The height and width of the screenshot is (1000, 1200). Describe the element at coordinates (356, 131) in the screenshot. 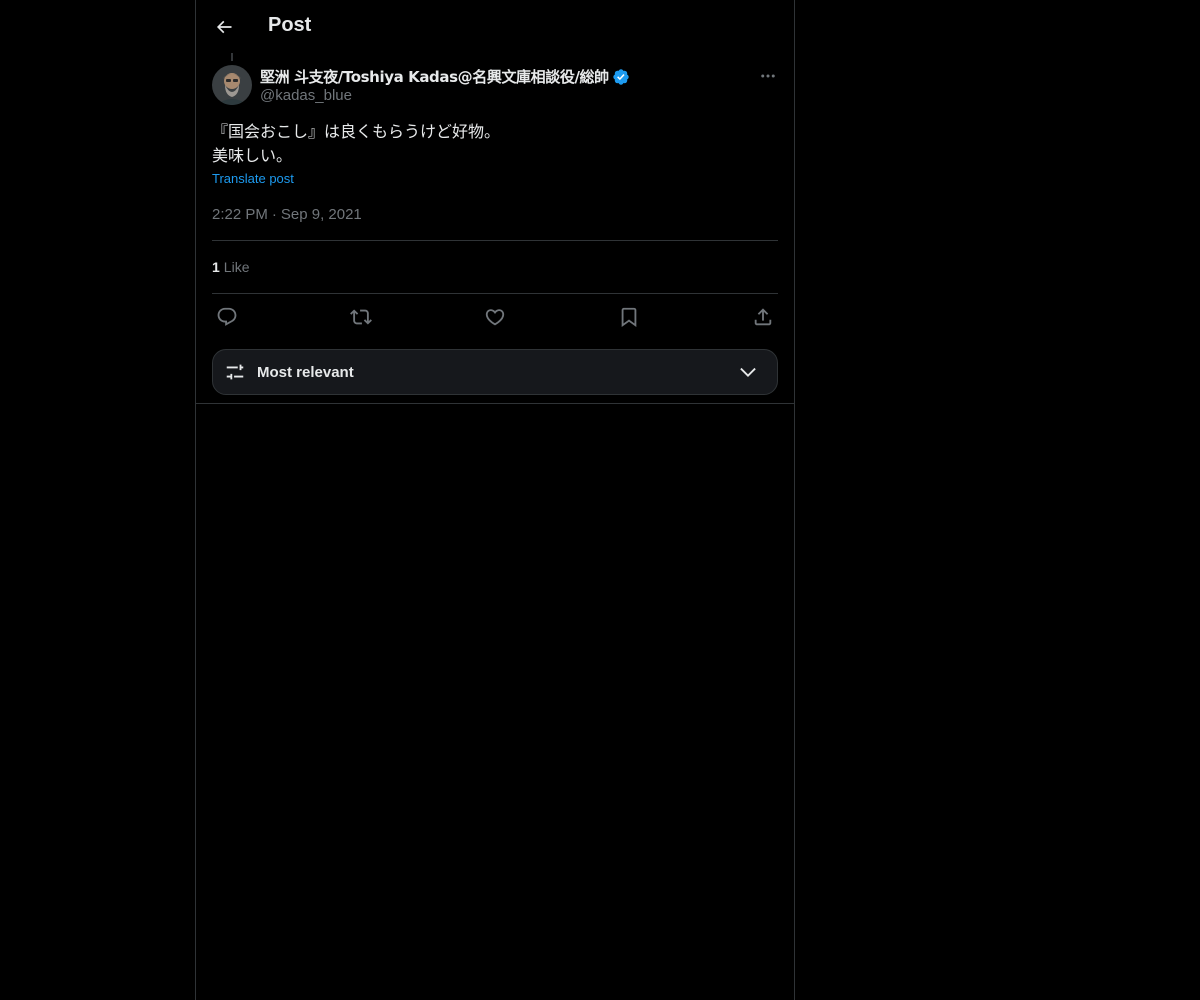

I see `post-text-line: 『国会おこし』は良くもらうけど好物。` at that location.